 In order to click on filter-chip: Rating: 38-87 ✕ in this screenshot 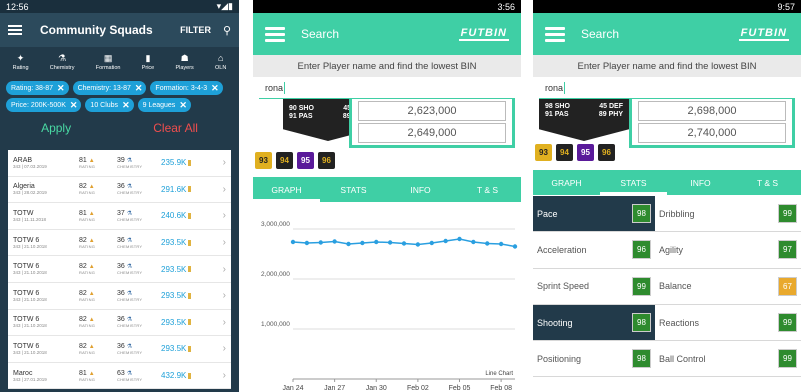, I will do `click(37, 88)`.